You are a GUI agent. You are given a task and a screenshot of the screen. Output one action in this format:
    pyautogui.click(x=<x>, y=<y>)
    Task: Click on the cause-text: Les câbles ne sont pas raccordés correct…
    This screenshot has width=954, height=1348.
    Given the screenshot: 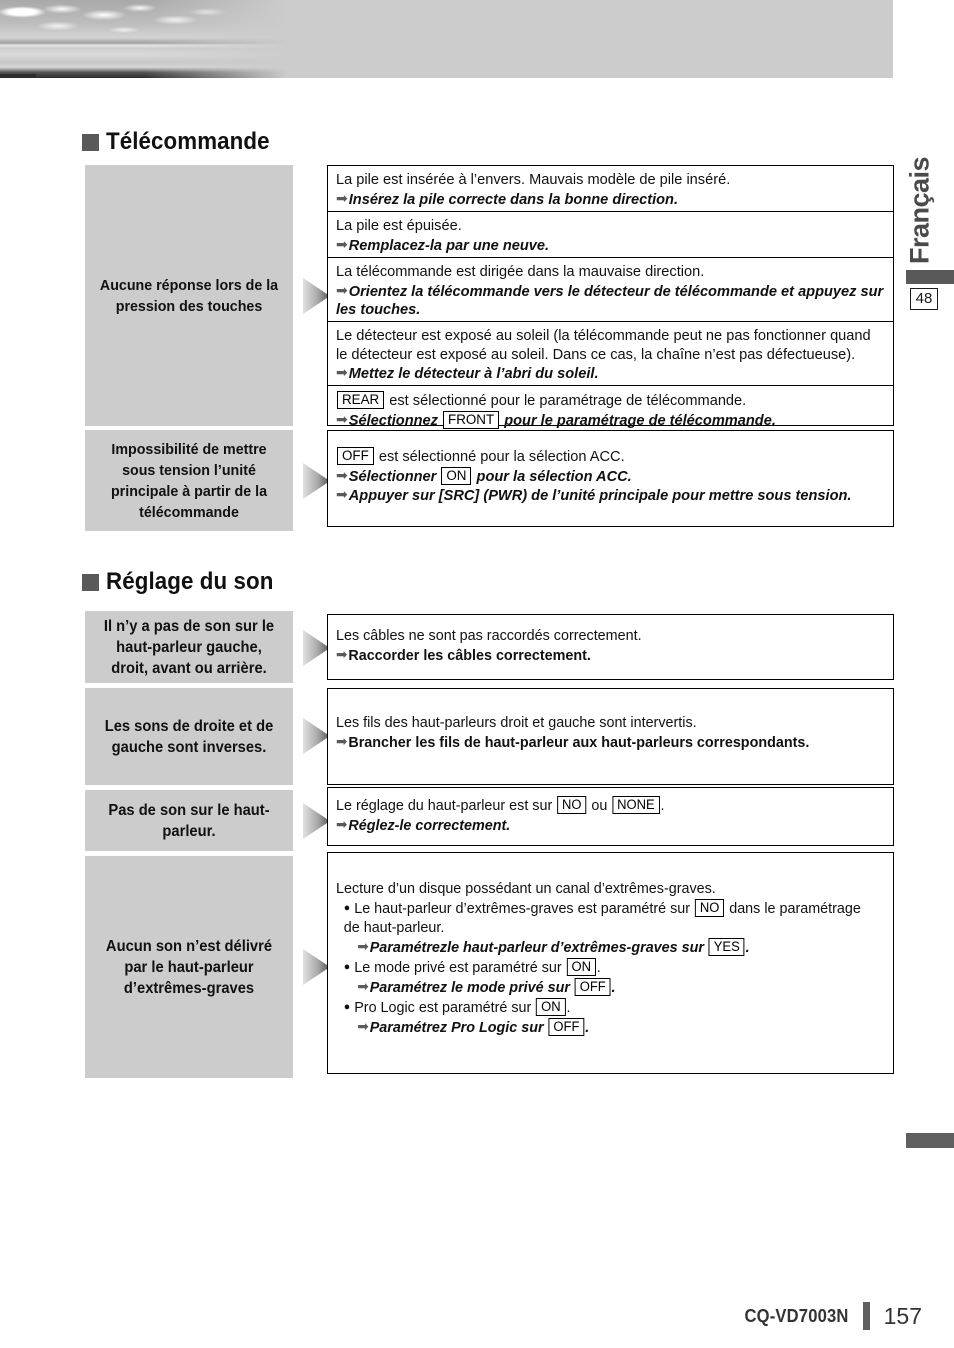 What is the action you would take?
    pyautogui.click(x=489, y=636)
    